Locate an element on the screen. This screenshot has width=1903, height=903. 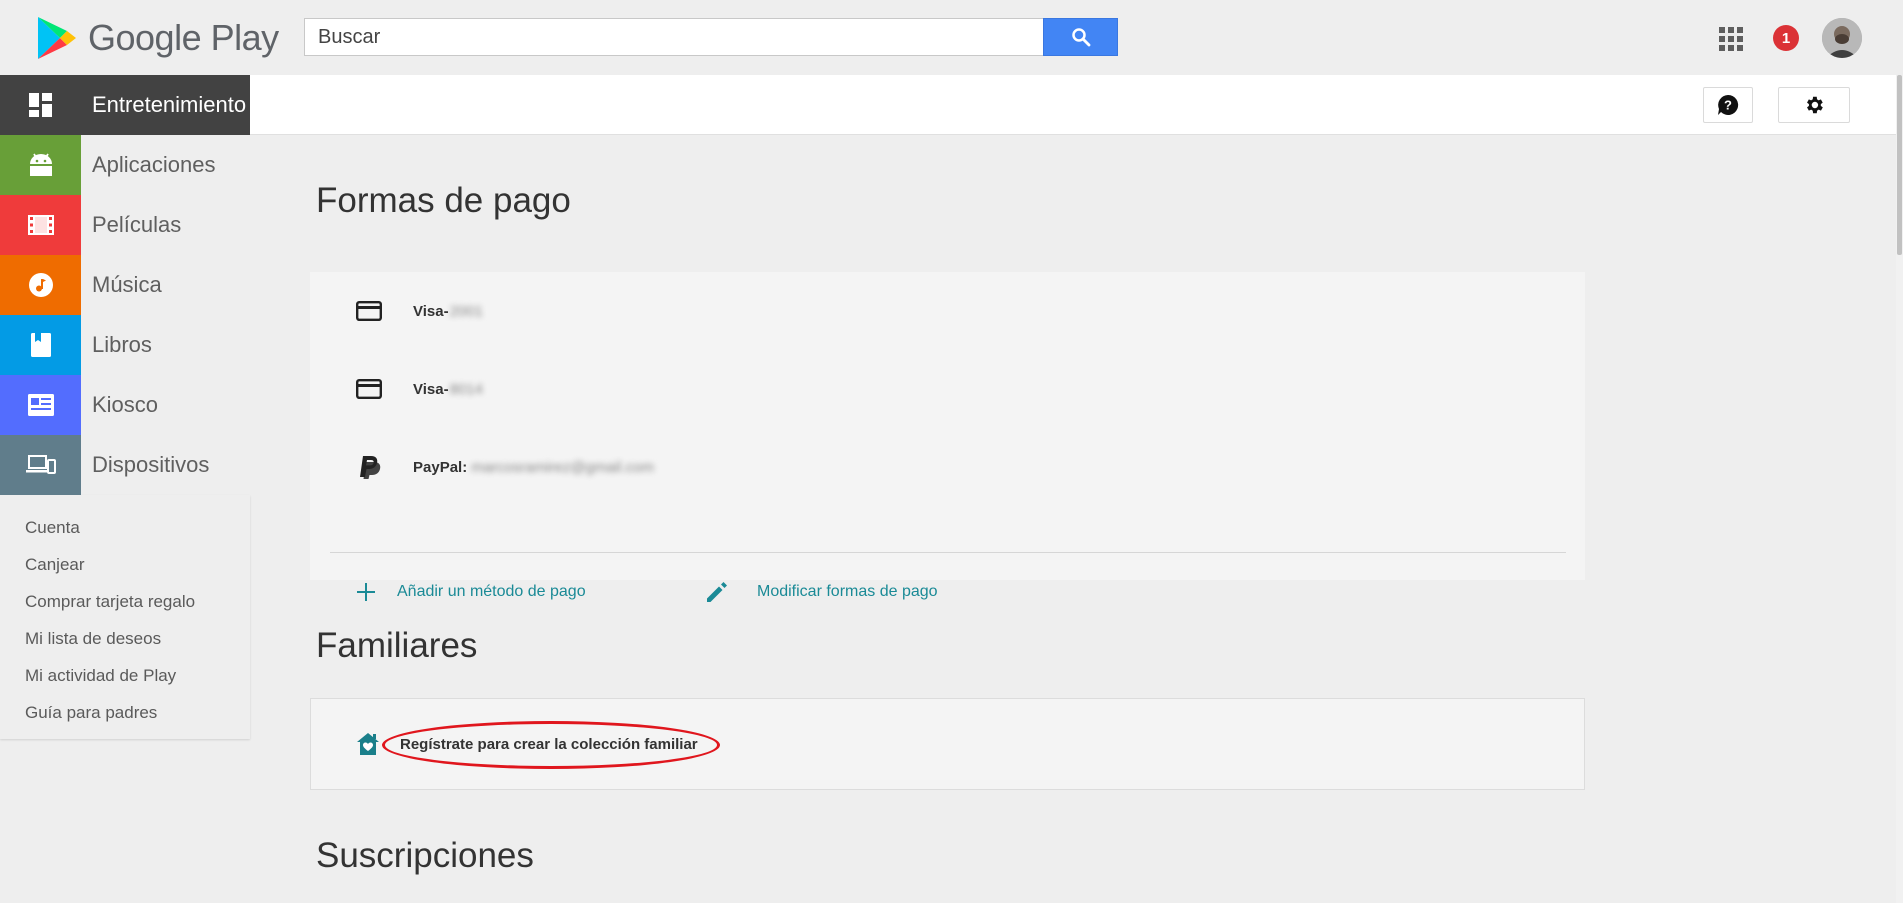
add-payment-label: Añadir un método de pago is located at coordinates (491, 591).